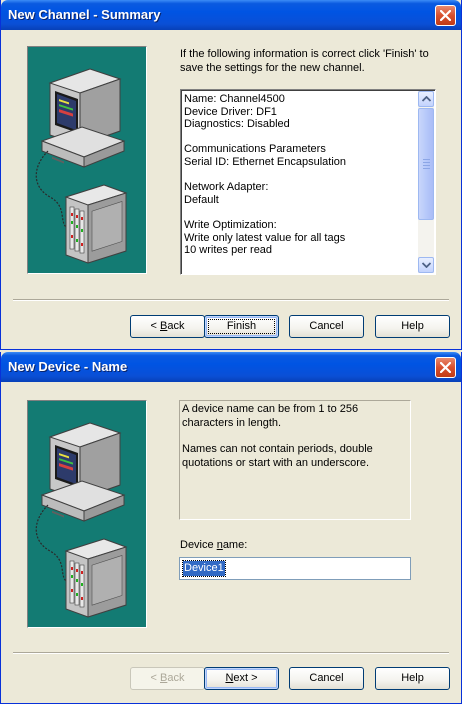 Image resolution: width=462 pixels, height=704 pixels. I want to click on finish-button: Finish, so click(241, 326).